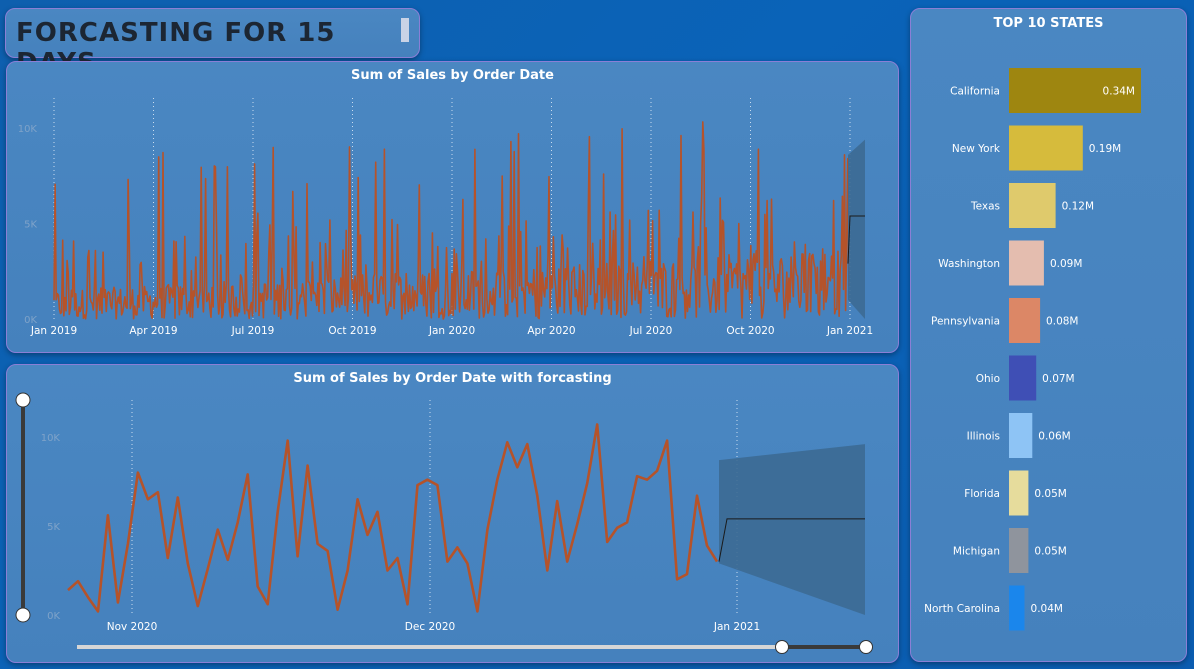 The height and width of the screenshot is (669, 1194). What do you see at coordinates (132, 627) in the screenshot?
I see `x-tick-label: Nov 2020` at bounding box center [132, 627].